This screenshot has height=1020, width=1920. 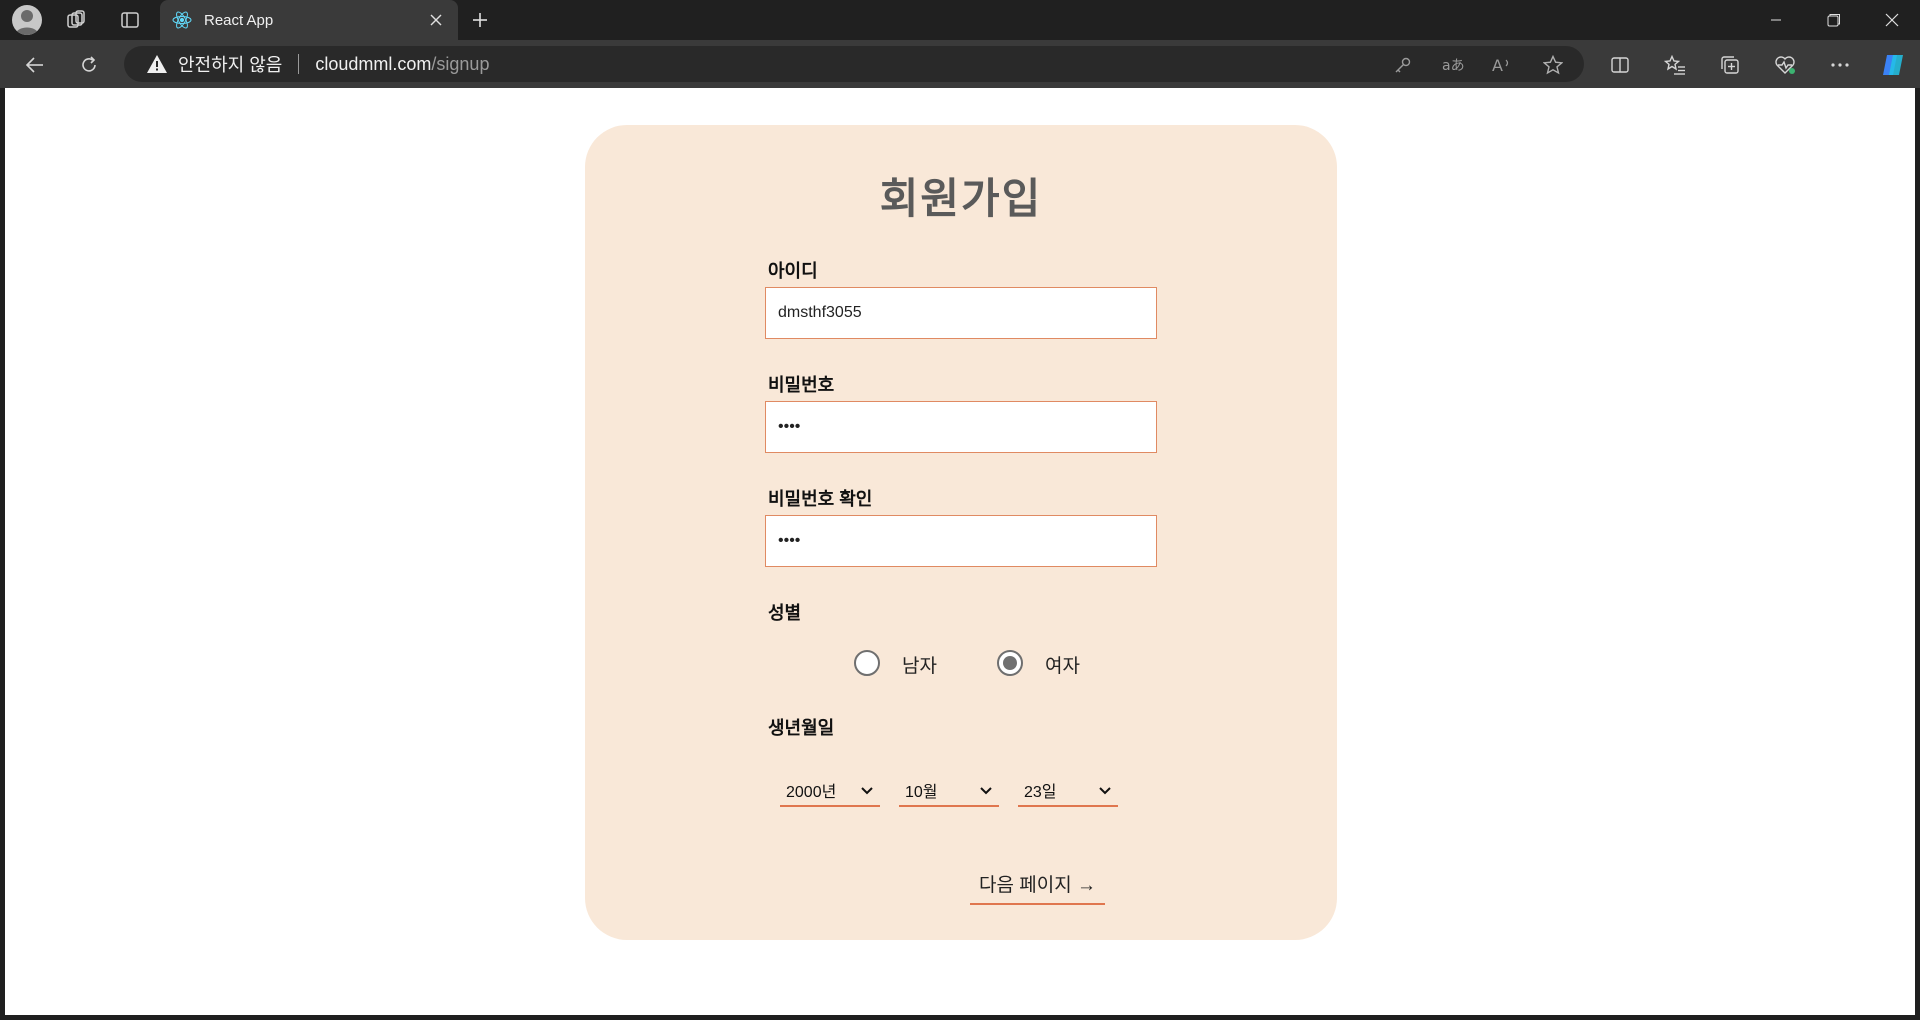 What do you see at coordinates (961, 663) in the screenshot?
I see `gender-radio-group: 남자 여자` at bounding box center [961, 663].